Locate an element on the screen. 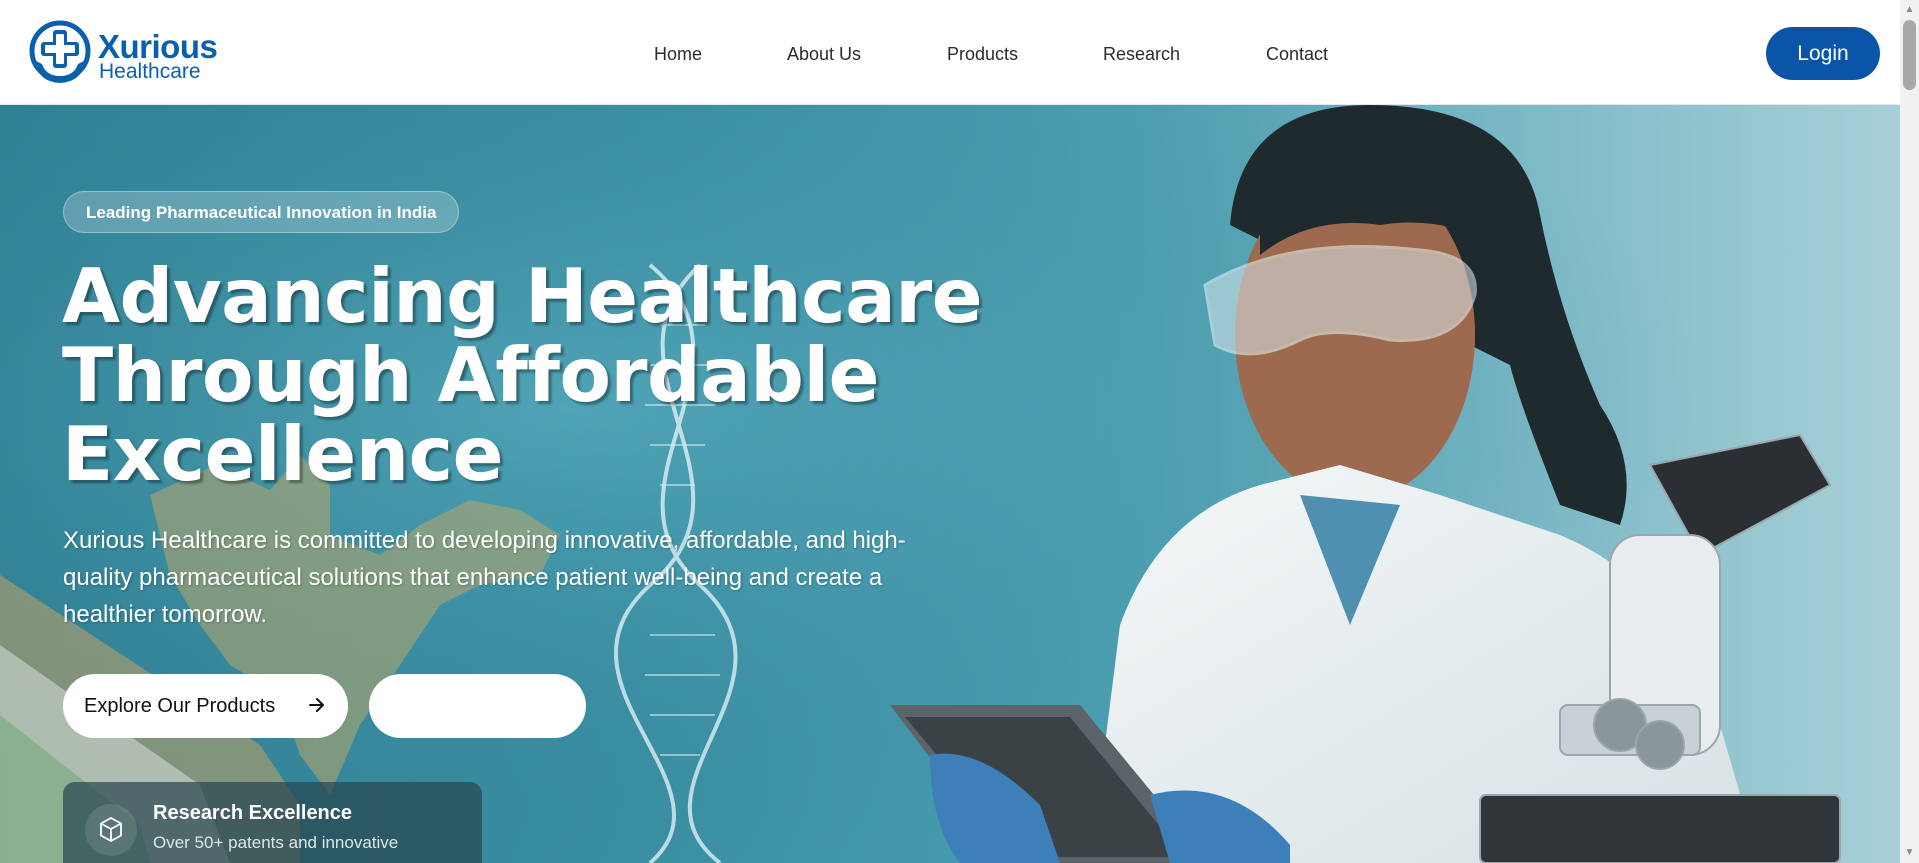 Image resolution: width=1919 pixels, height=863 pixels. hero-title-line-3: Excellence is located at coordinates (282, 454).